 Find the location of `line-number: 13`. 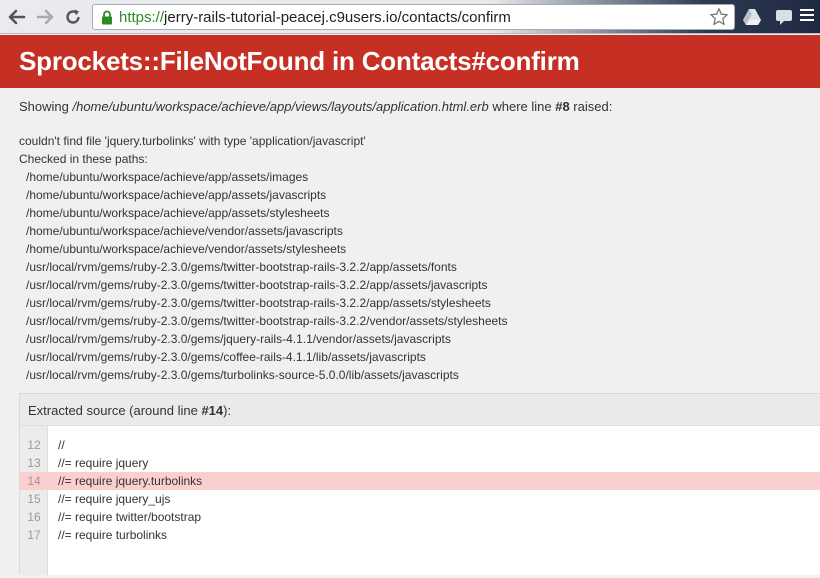

line-number: 13 is located at coordinates (34, 463).